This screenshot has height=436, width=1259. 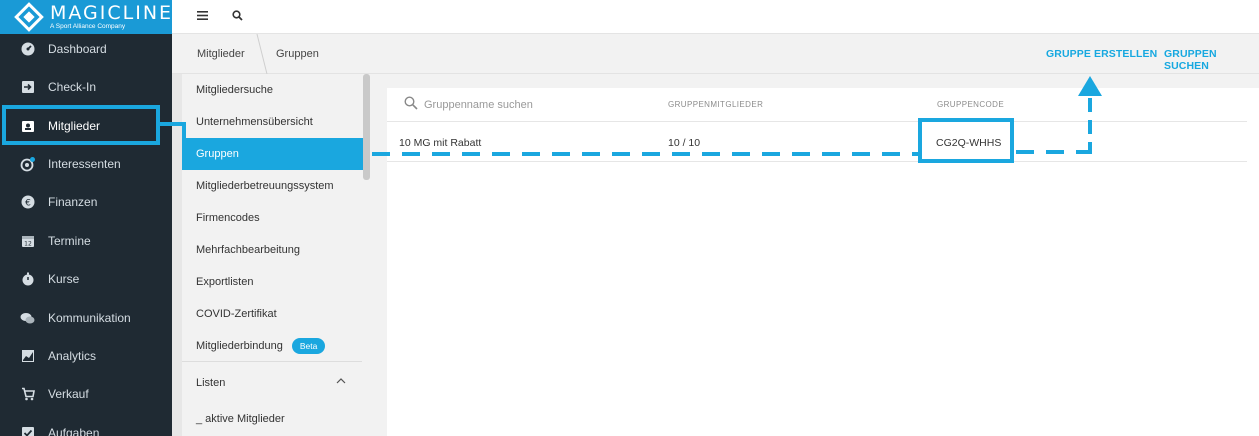 What do you see at coordinates (81, 125) in the screenshot?
I see `highlight-box-members` at bounding box center [81, 125].